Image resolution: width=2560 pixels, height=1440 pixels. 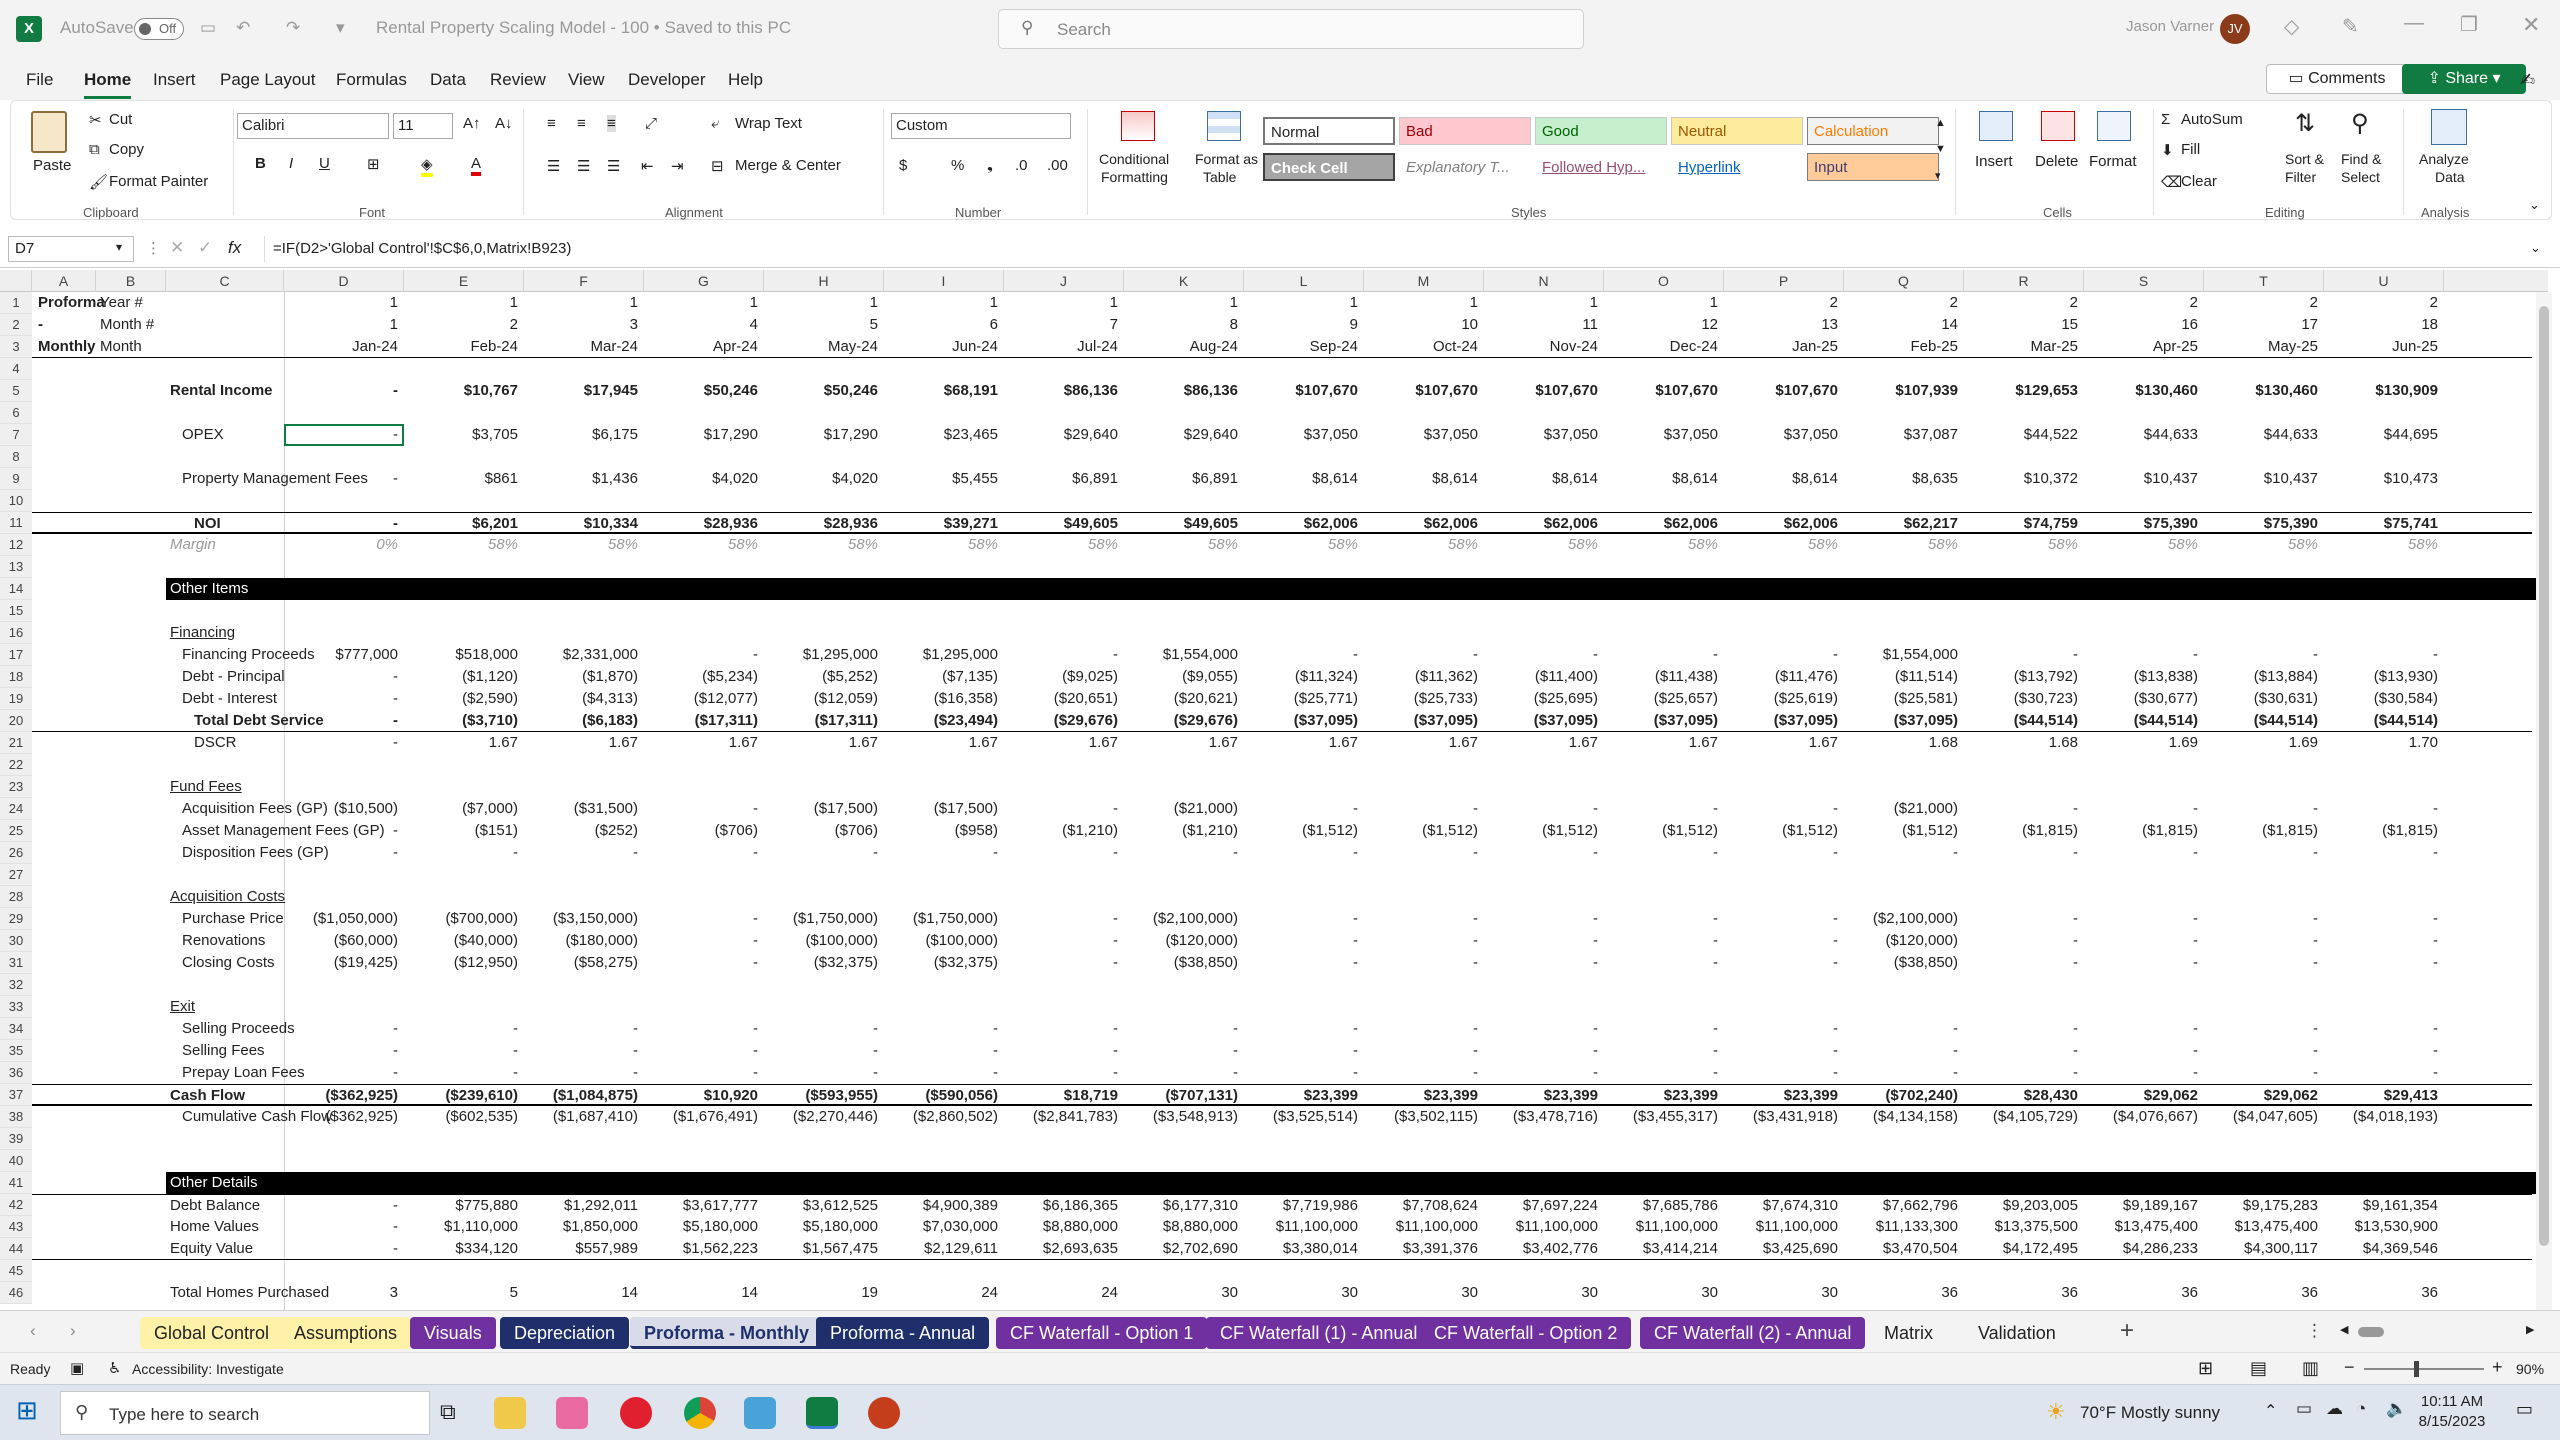 What do you see at coordinates (700, 1413) in the screenshot?
I see `chrome-icon` at bounding box center [700, 1413].